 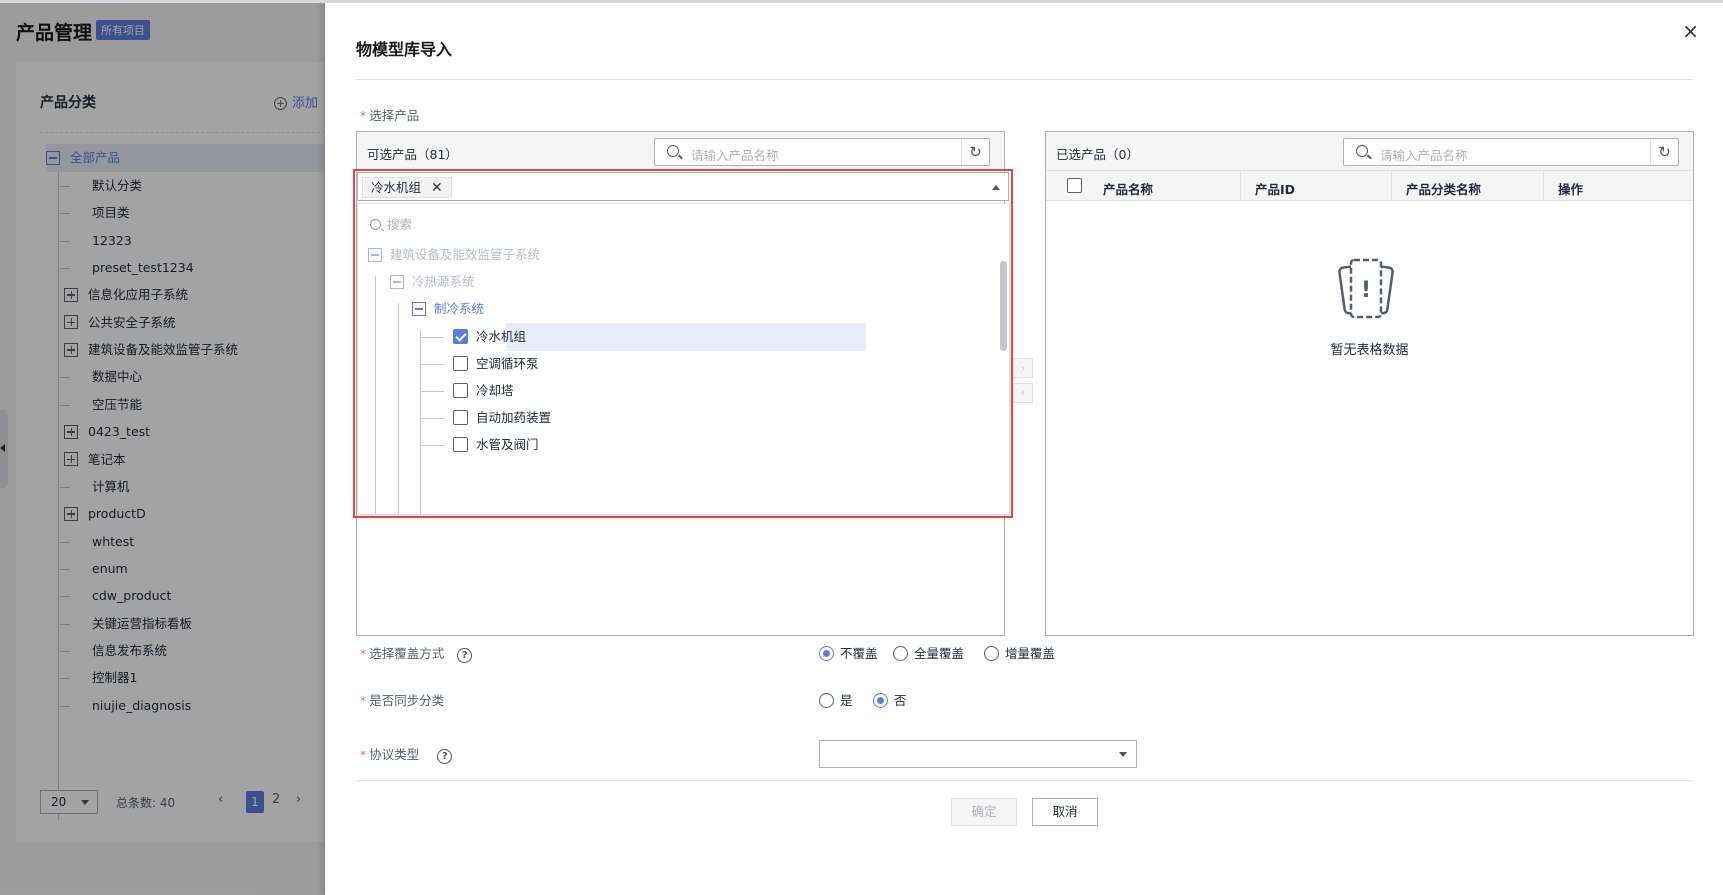 I want to click on drawer-title: 物模型库导入, so click(x=404, y=49).